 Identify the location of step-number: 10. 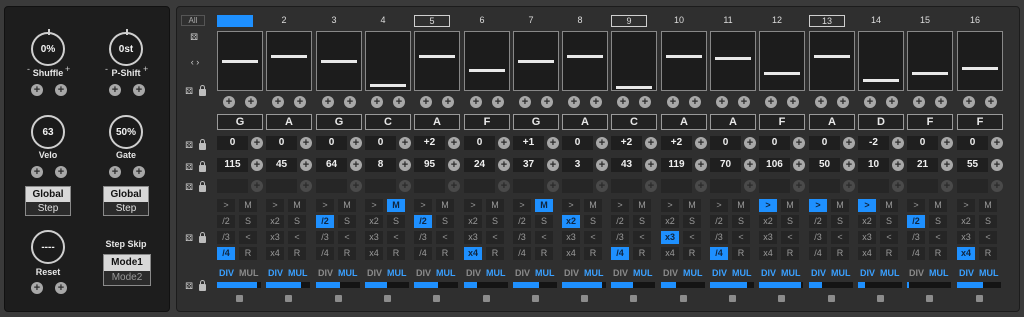
(679, 21).